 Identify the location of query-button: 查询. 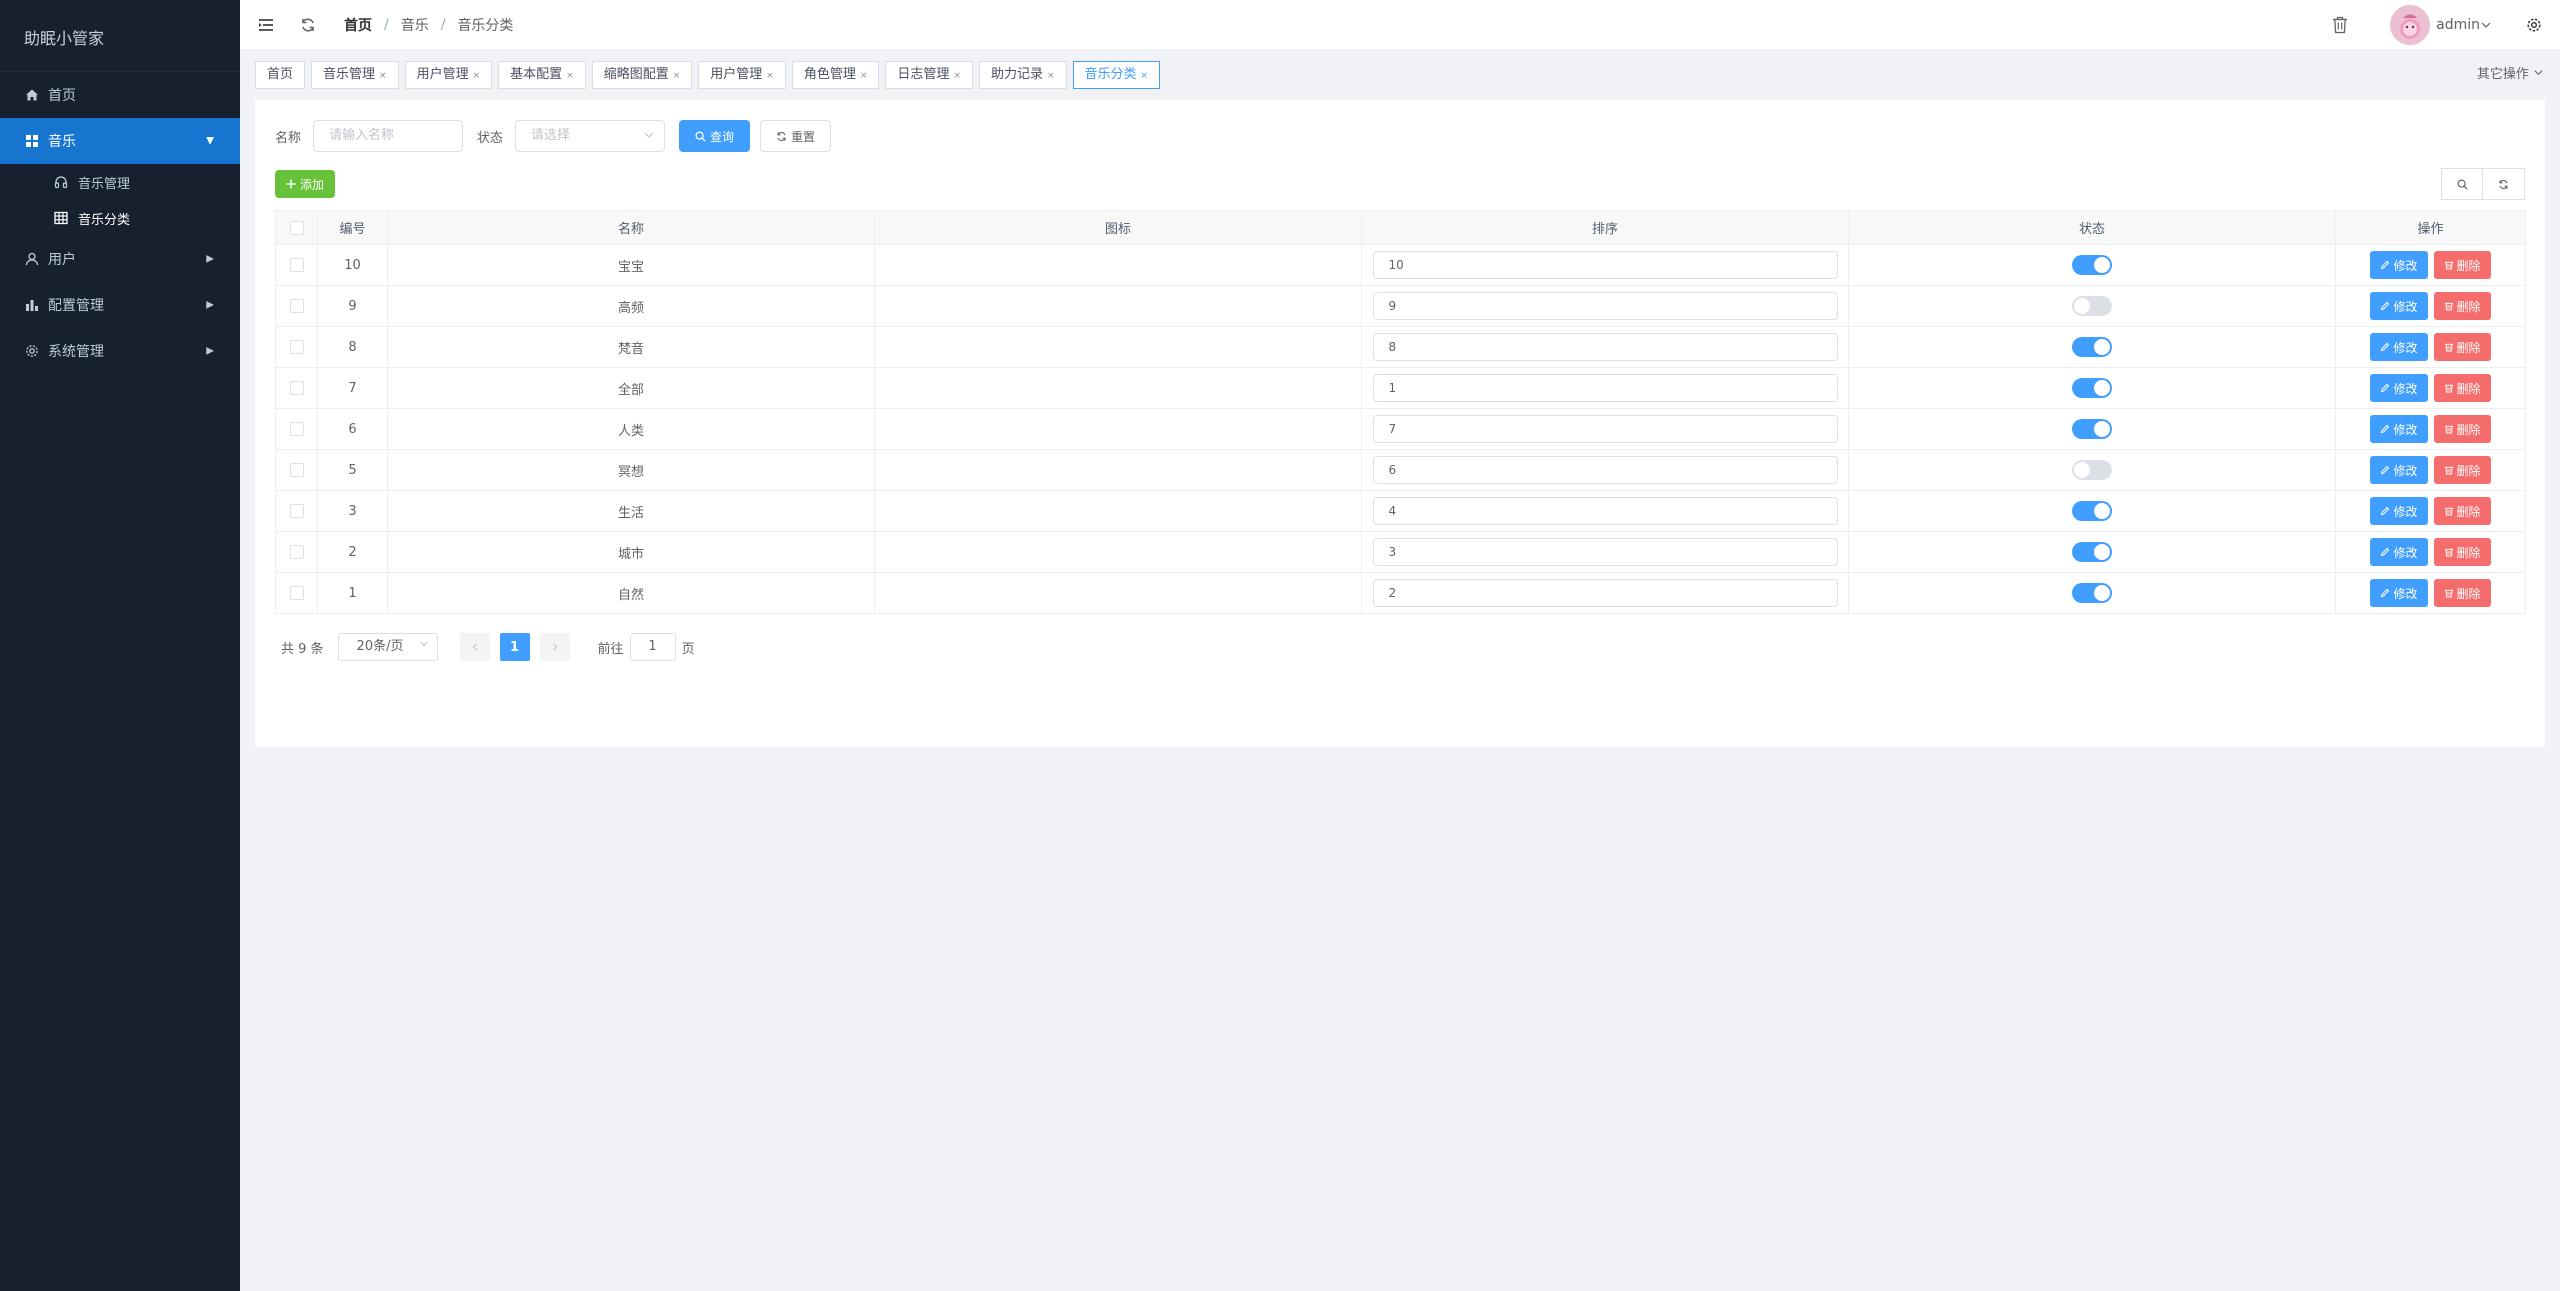
(715, 136).